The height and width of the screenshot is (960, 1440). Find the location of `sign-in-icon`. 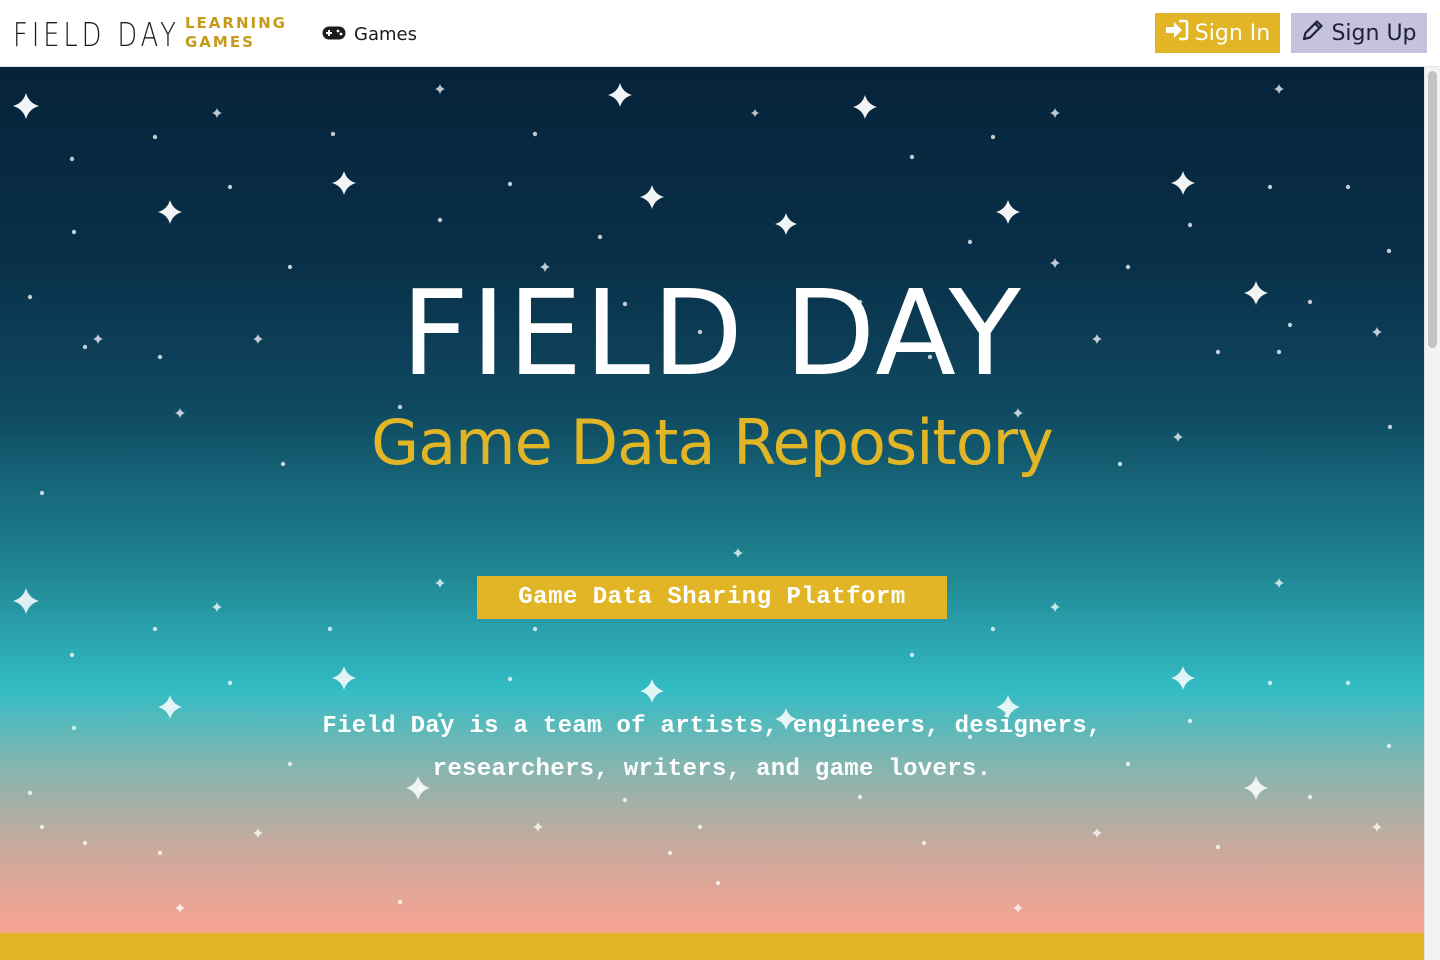

sign-in-icon is located at coordinates (1177, 33).